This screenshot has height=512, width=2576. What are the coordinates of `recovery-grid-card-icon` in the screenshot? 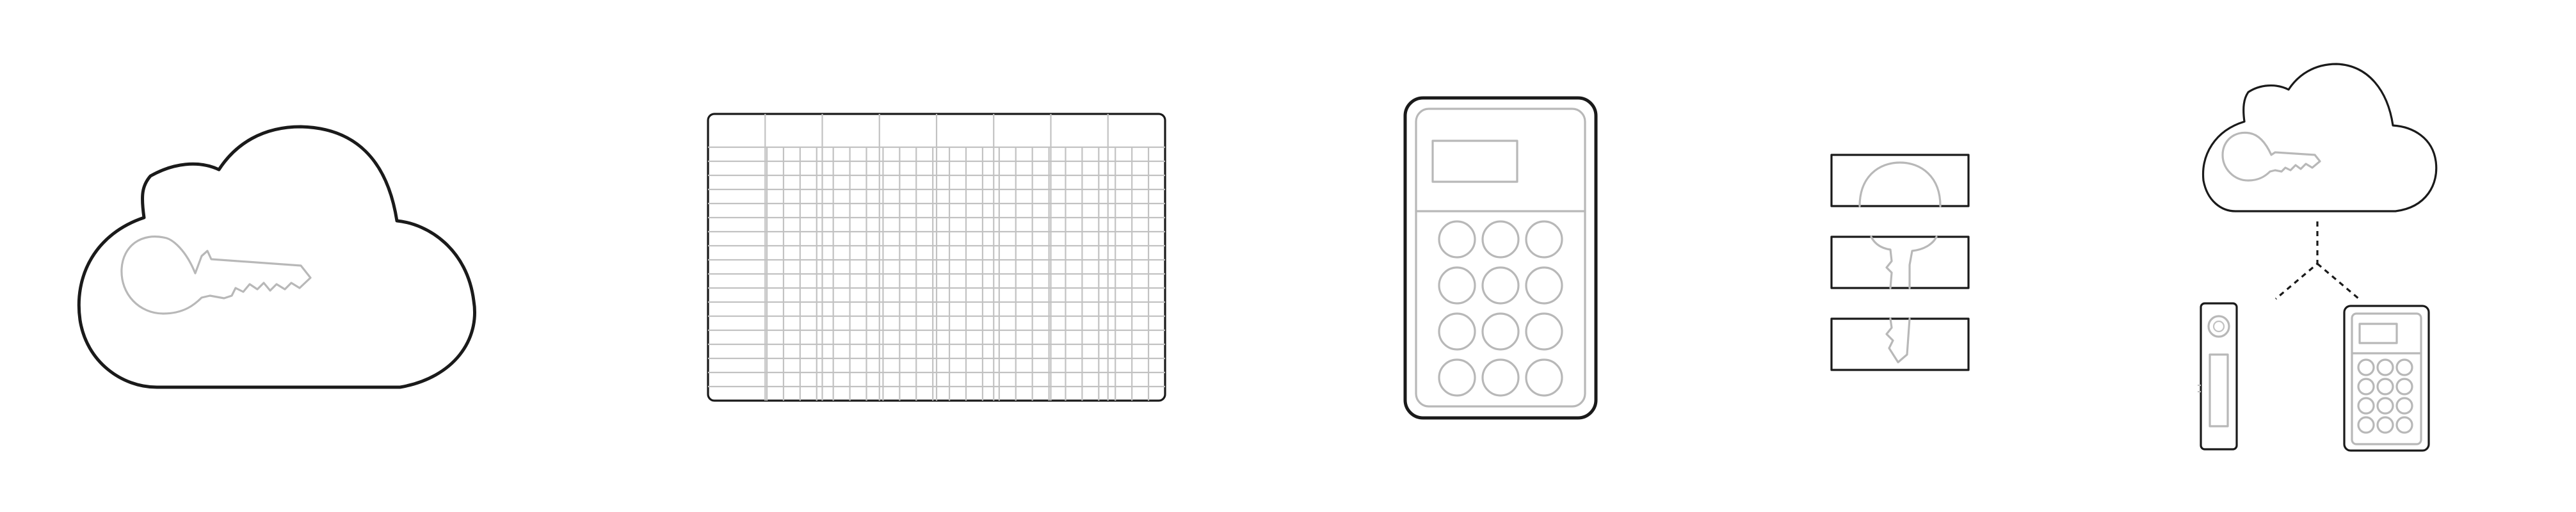 It's located at (936, 257).